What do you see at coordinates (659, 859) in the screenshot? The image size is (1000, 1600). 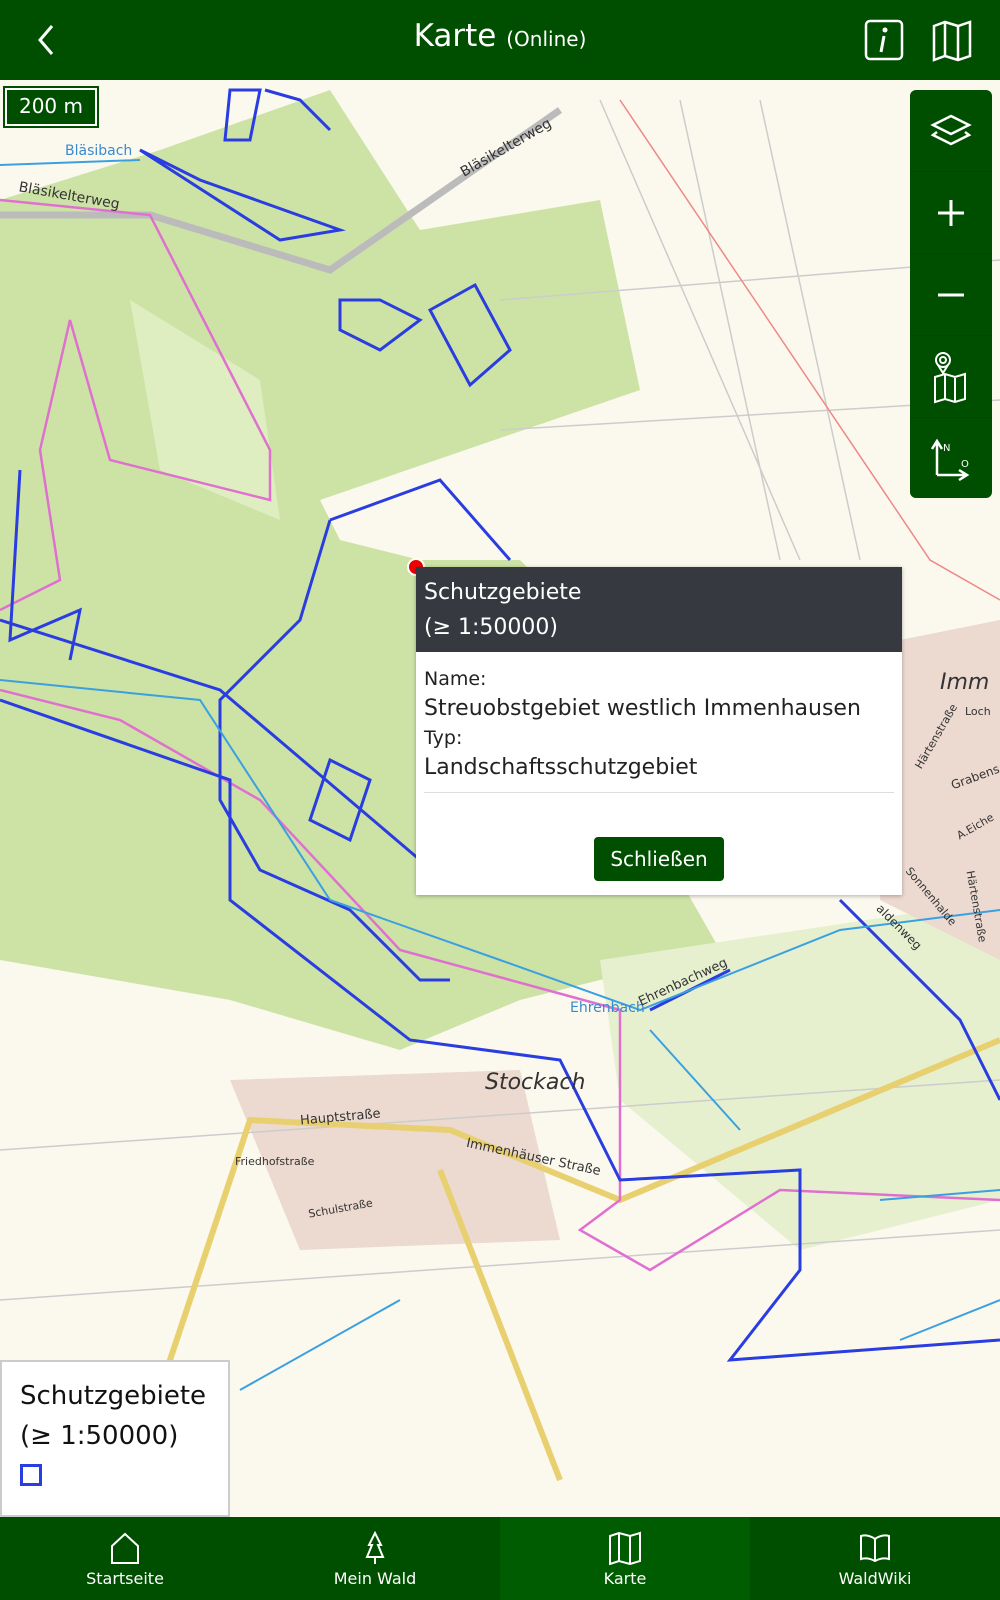 I see `close-button: Schließen` at bounding box center [659, 859].